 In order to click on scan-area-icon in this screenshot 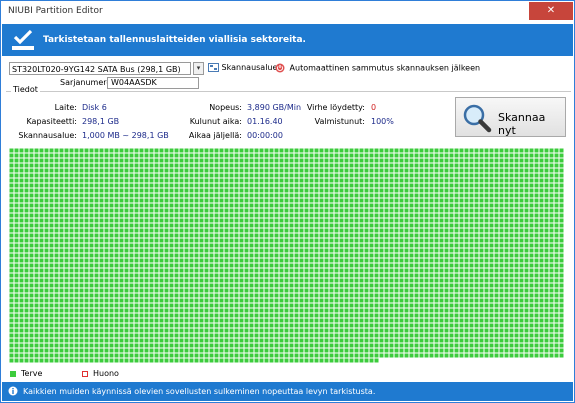, I will do `click(213, 67)`.